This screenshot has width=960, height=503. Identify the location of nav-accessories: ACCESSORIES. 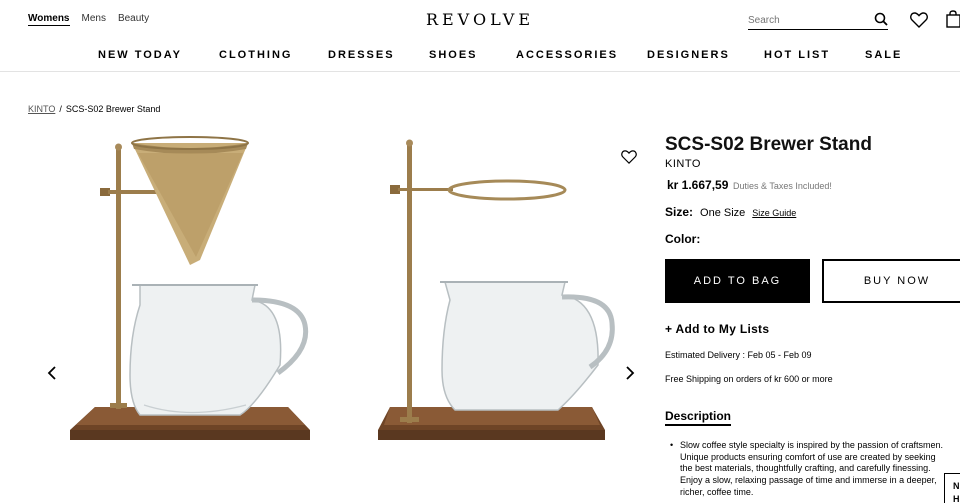
(567, 55).